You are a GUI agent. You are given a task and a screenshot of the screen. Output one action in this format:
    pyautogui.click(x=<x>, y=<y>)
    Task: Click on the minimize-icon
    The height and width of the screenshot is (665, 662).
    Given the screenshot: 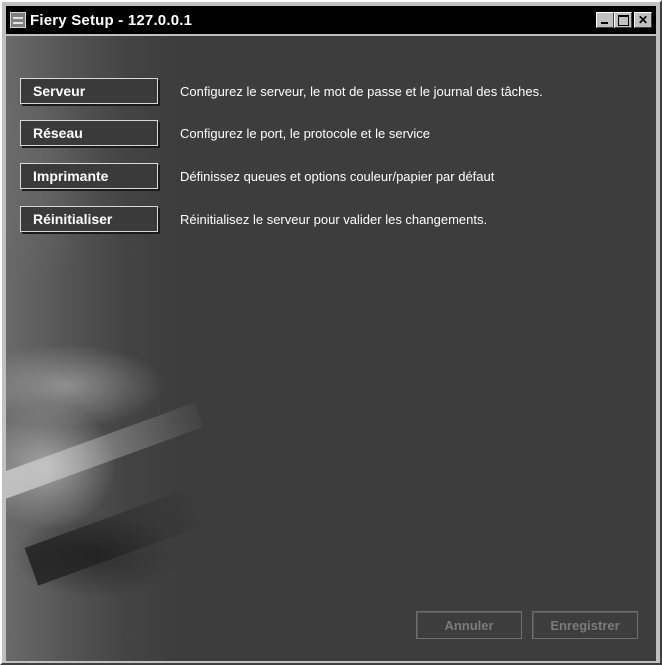 What is the action you would take?
    pyautogui.click(x=605, y=20)
    